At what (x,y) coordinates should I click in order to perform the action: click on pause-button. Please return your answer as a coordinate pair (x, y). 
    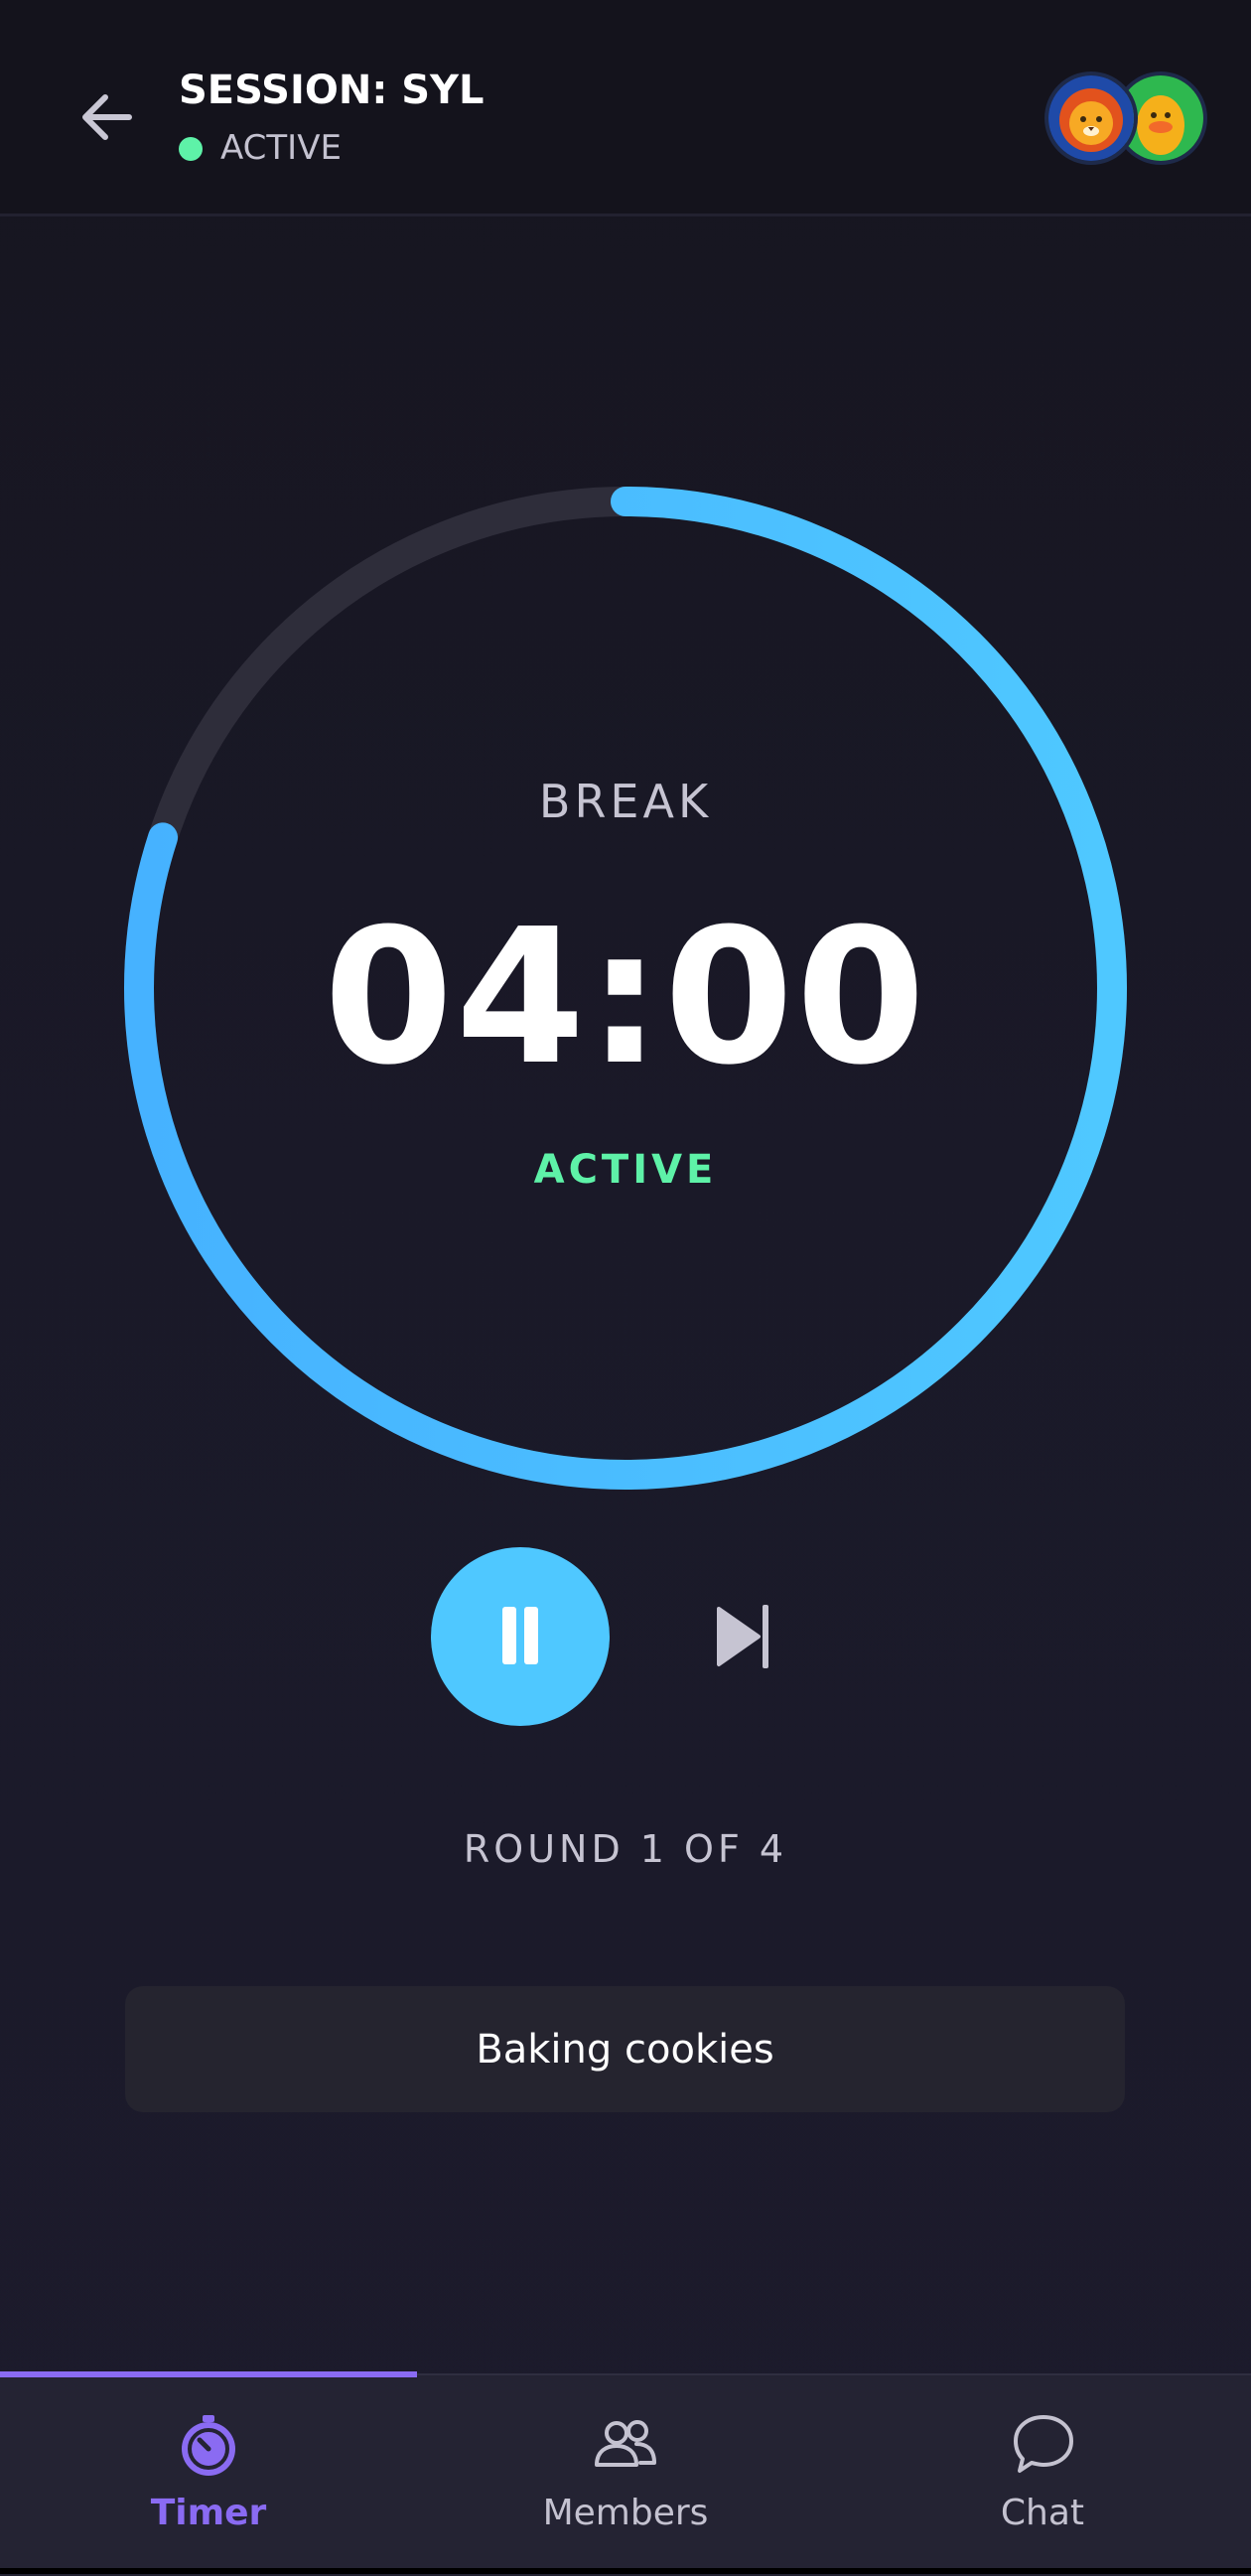
    Looking at the image, I should click on (520, 1637).